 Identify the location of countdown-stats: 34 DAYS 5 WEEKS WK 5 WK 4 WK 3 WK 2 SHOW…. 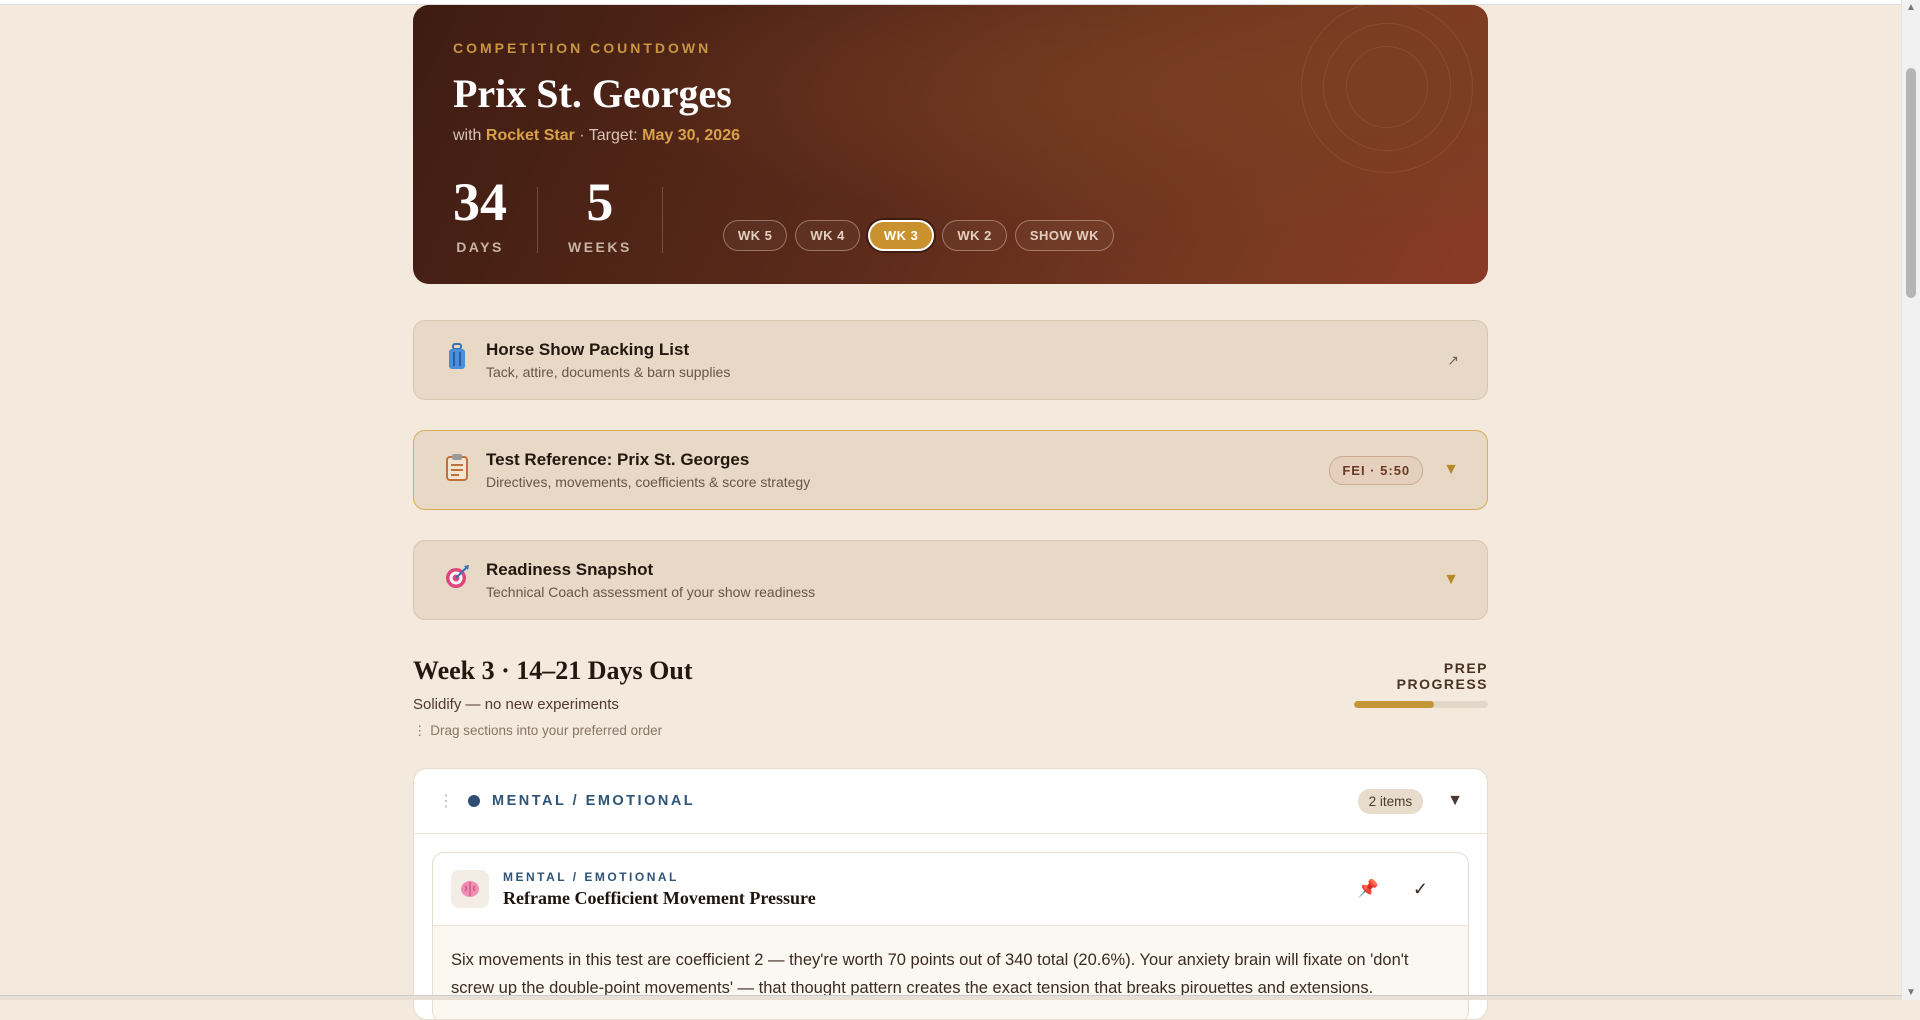
(950, 215).